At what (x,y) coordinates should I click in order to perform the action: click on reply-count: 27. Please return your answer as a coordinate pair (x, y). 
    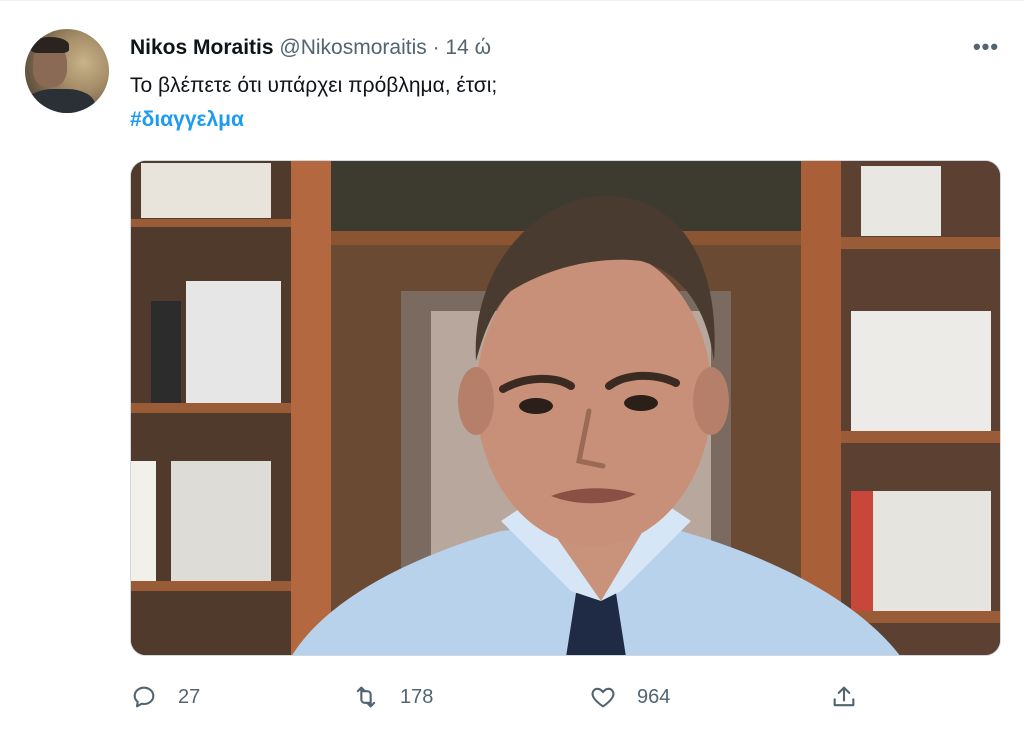
    Looking at the image, I should click on (189, 696).